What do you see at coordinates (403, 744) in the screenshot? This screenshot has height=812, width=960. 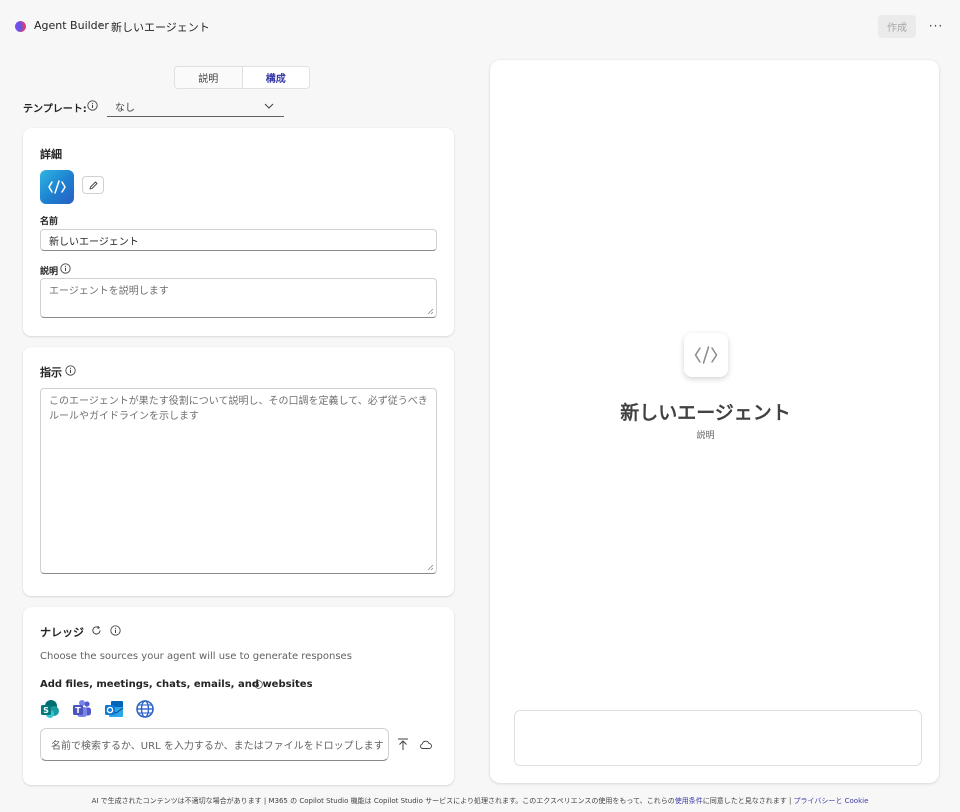 I see `upload-icon` at bounding box center [403, 744].